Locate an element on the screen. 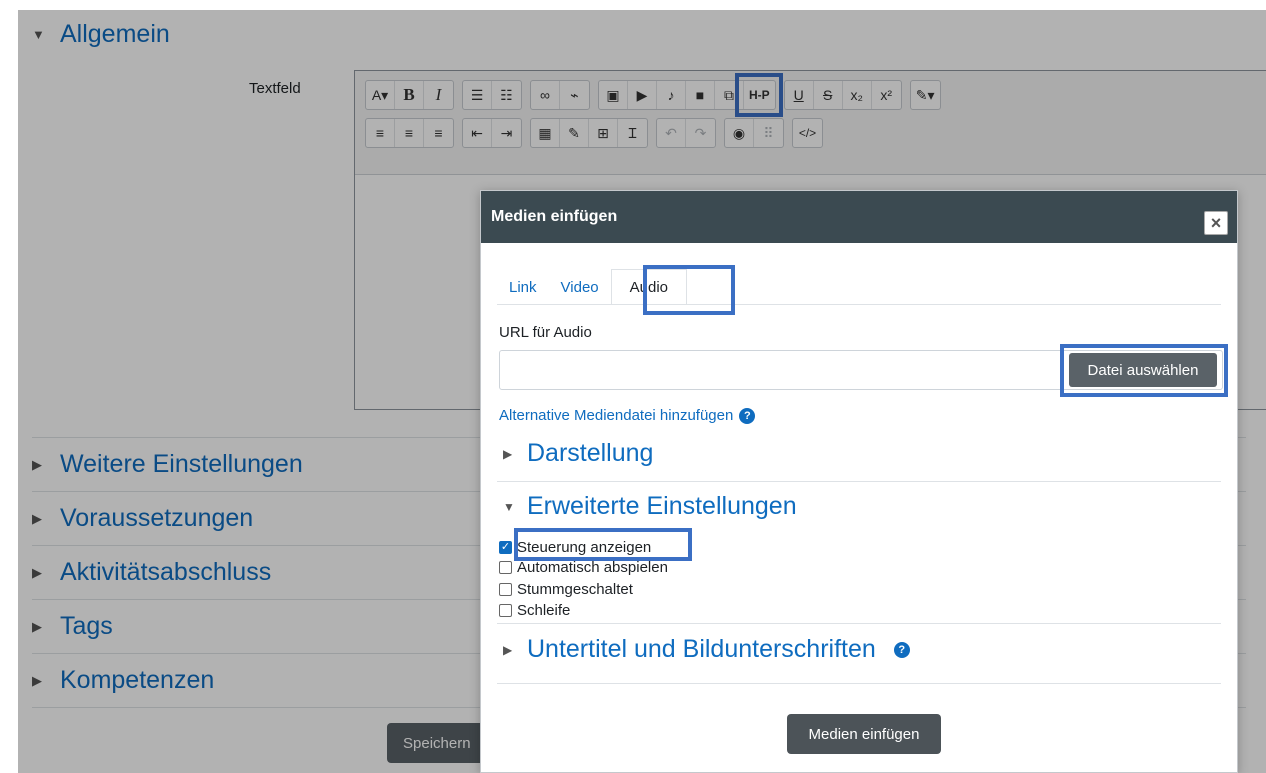 Image resolution: width=1266 pixels, height=773 pixels. italic-icon: I is located at coordinates (438, 95).